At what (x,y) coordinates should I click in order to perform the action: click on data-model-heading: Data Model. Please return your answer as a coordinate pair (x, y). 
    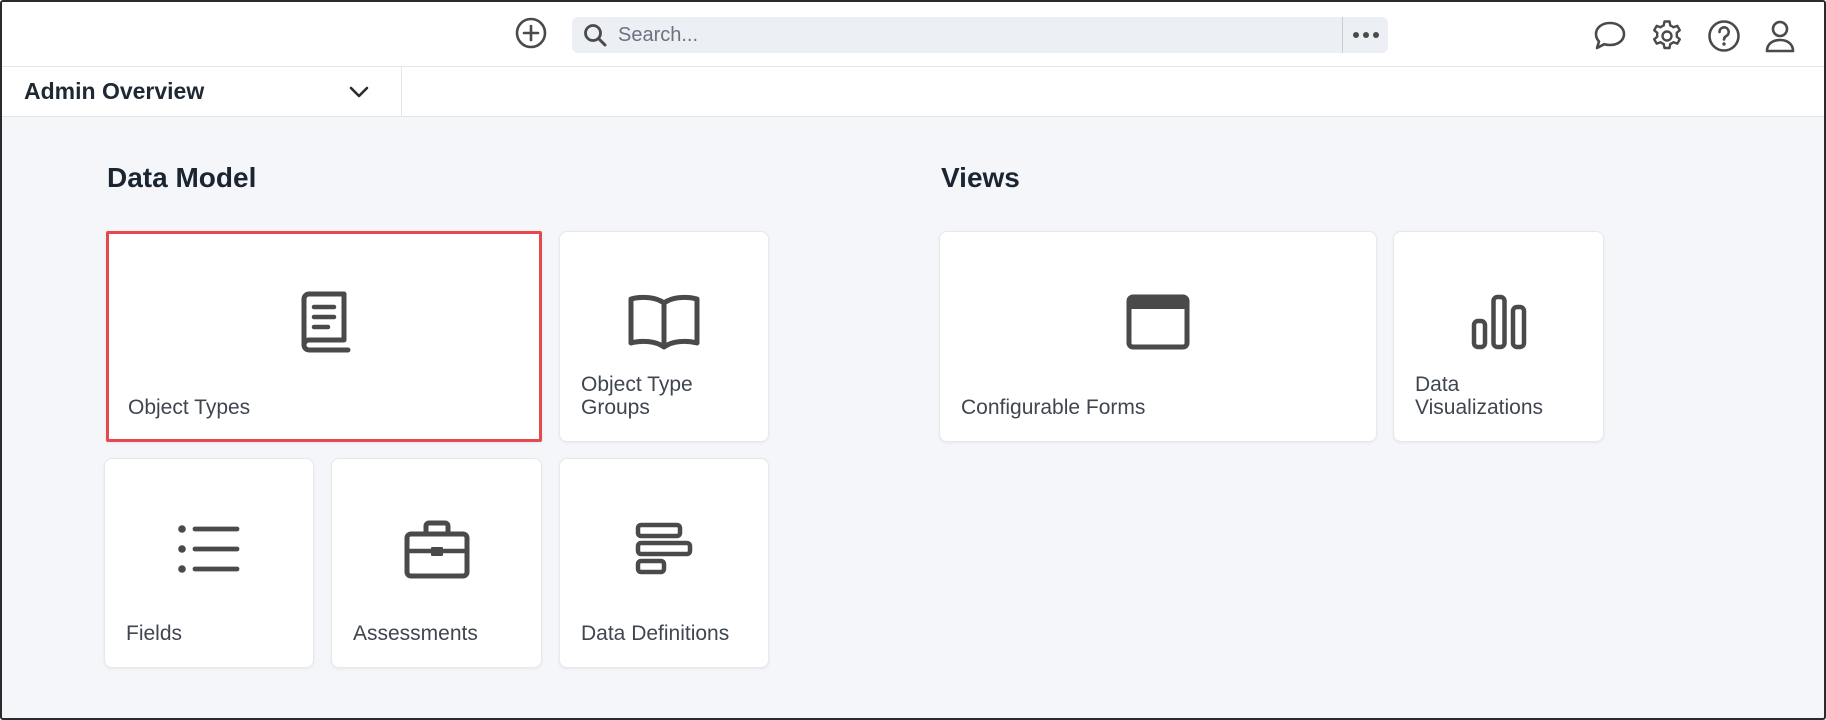
    Looking at the image, I should click on (182, 177).